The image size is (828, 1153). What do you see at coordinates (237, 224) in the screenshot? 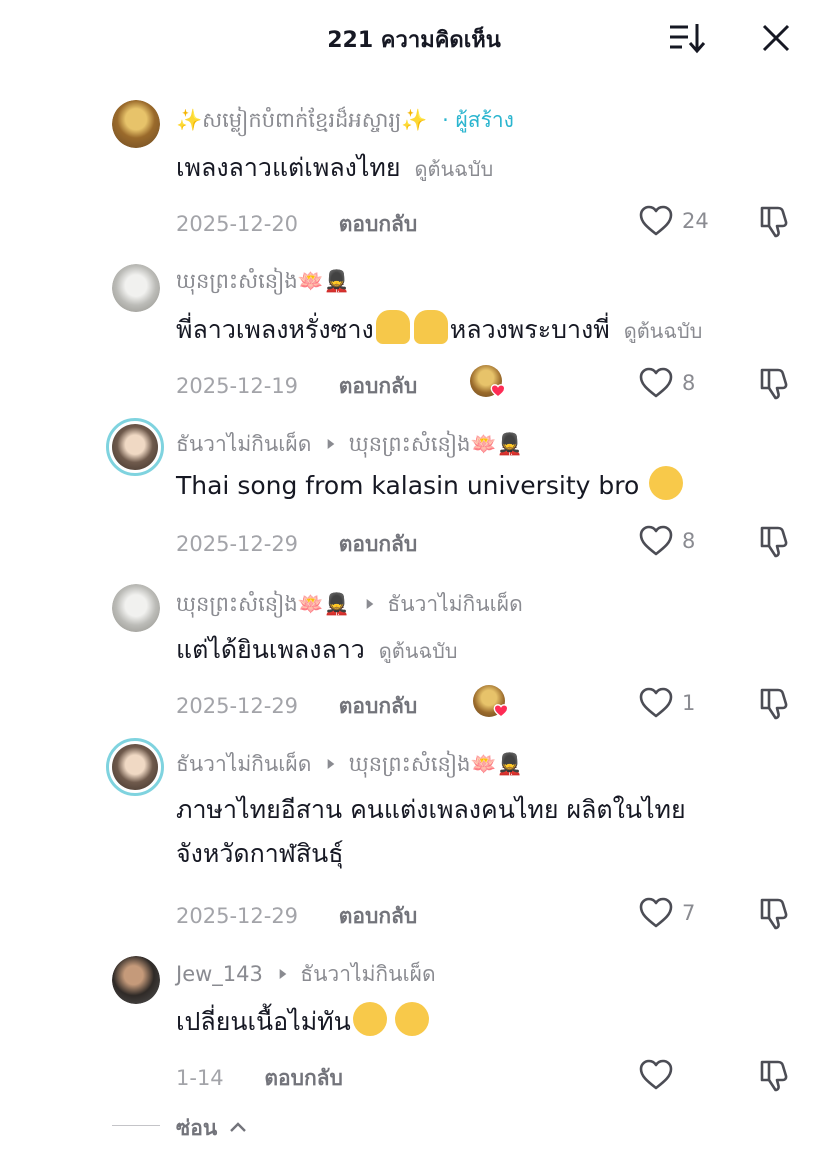
I see `comment-date: 2025-12-20` at bounding box center [237, 224].